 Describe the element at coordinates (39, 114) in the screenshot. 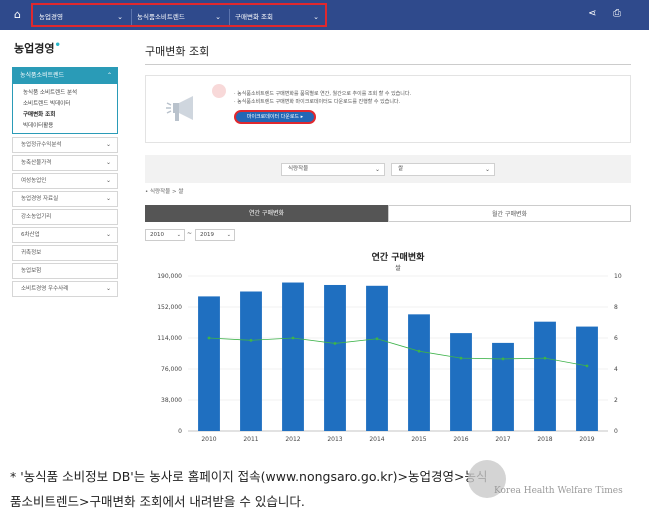

I see `submenu-item-current: 구매변화 조회` at that location.